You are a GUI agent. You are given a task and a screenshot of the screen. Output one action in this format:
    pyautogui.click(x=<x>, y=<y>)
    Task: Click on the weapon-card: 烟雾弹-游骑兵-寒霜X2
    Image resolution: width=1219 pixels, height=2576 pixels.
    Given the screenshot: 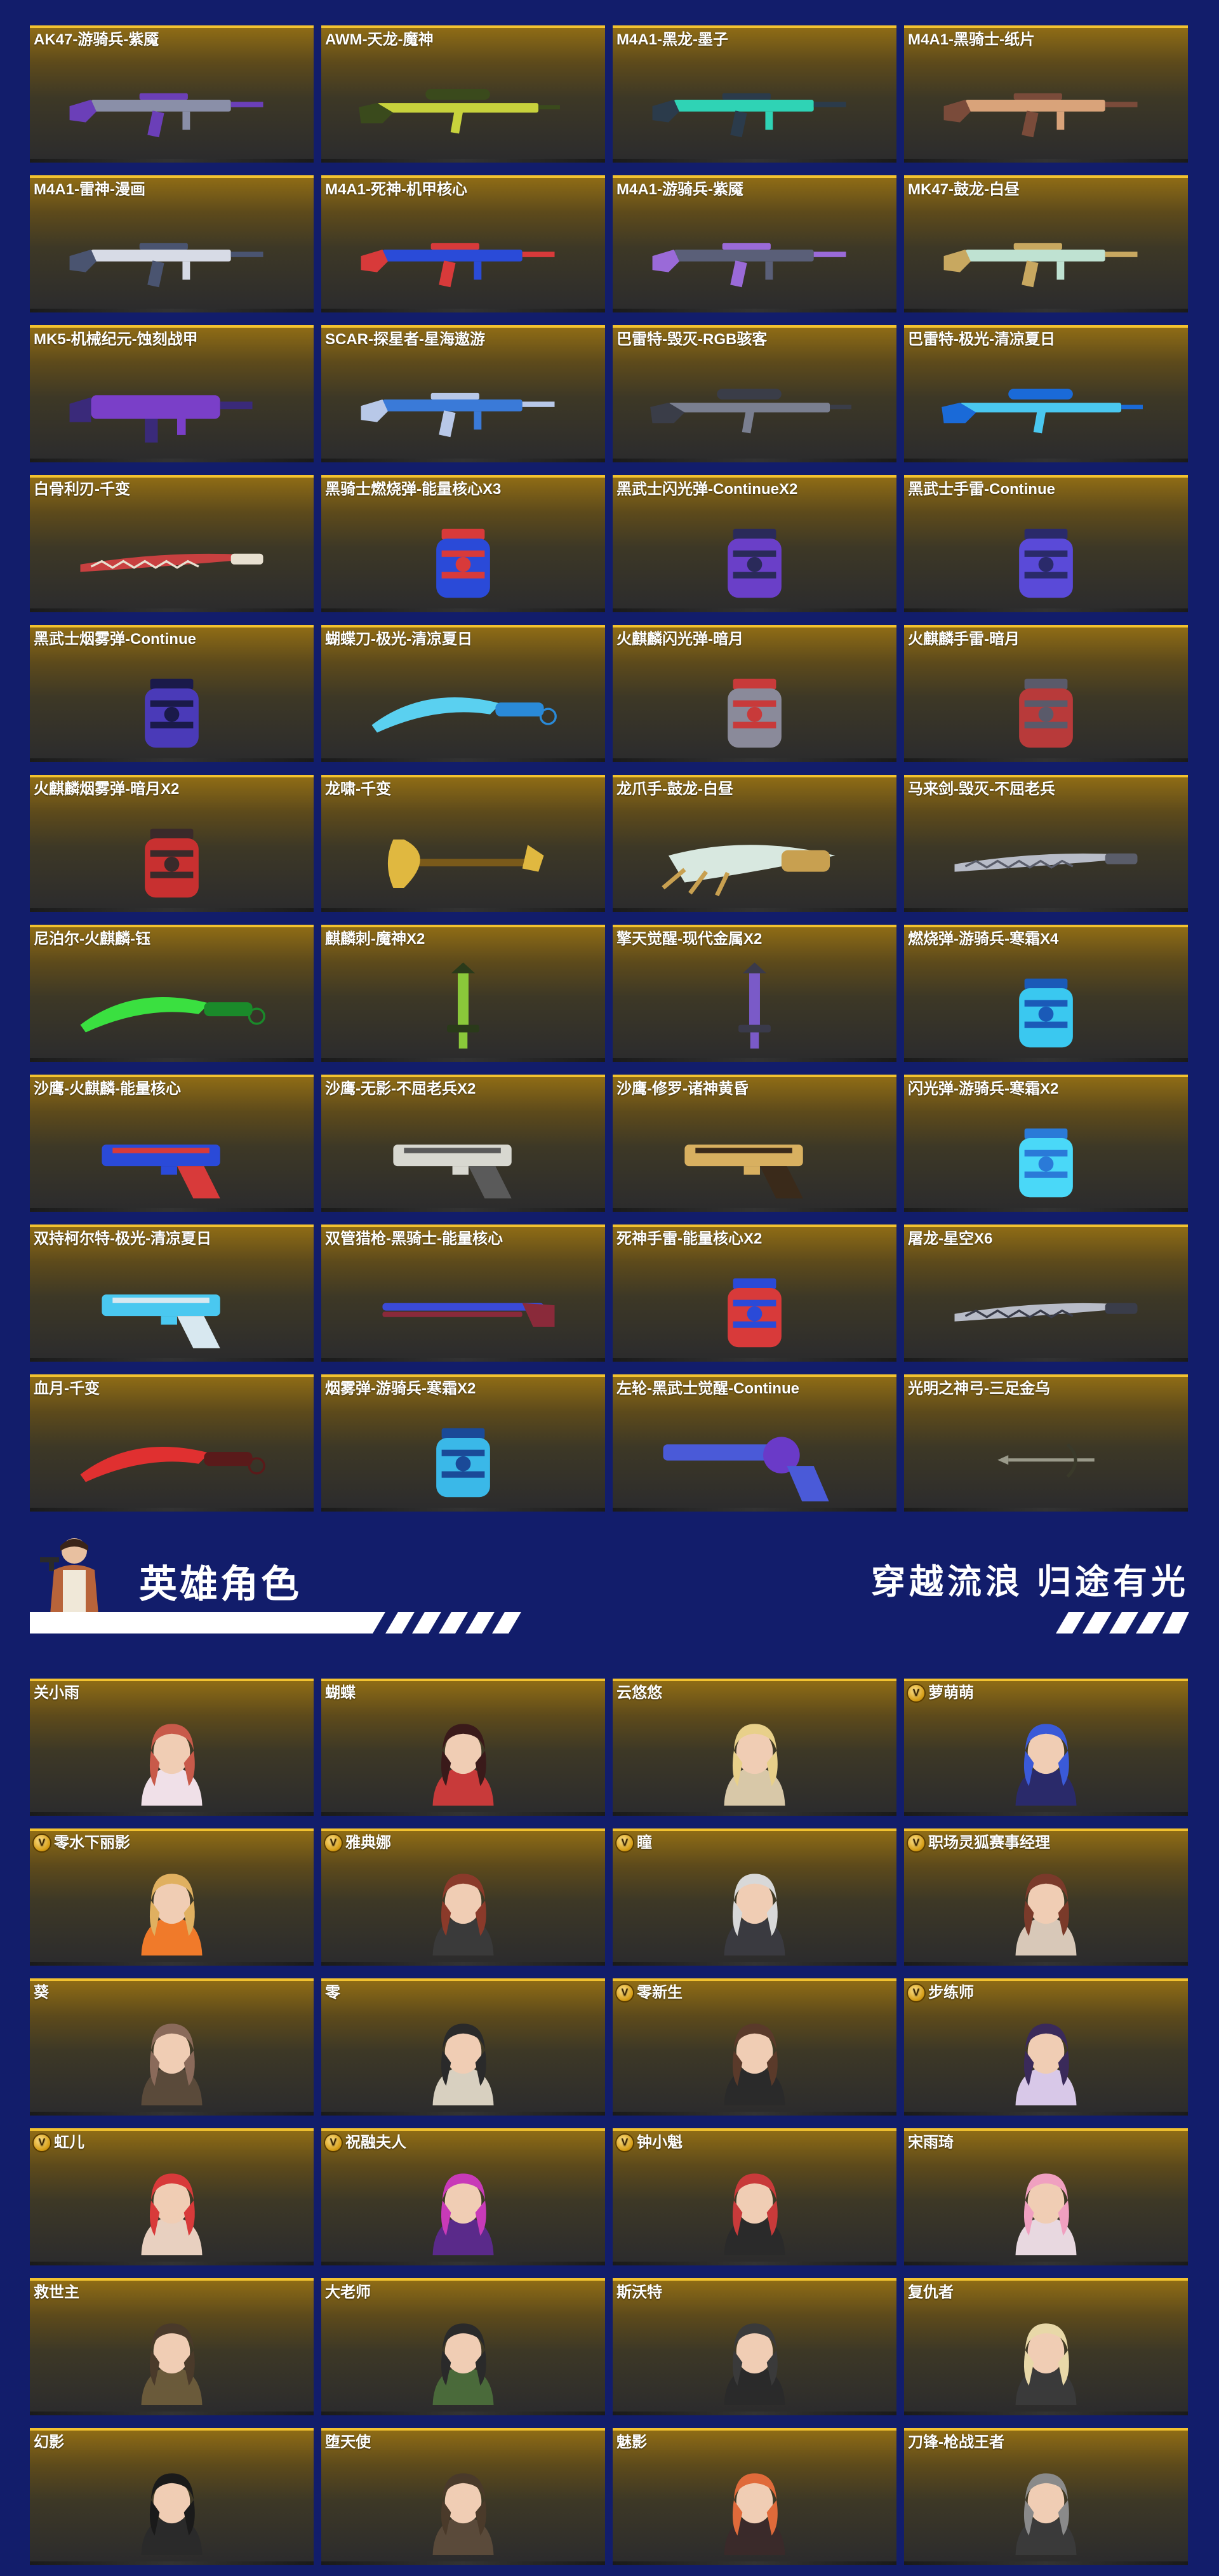 What is the action you would take?
    pyautogui.click(x=463, y=1443)
    